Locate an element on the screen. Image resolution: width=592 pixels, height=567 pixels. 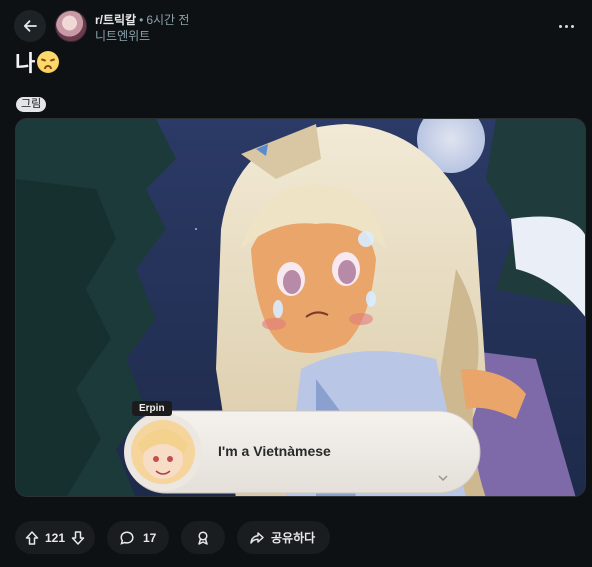
post-title: 나 is located at coordinates (37, 62).